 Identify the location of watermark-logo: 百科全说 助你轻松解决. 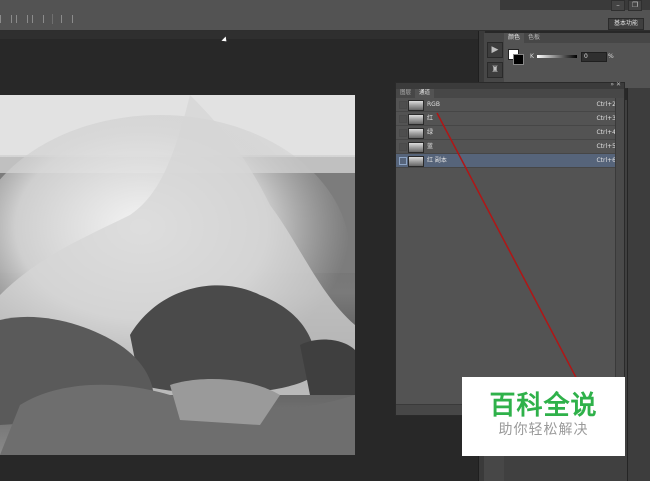
(543, 416).